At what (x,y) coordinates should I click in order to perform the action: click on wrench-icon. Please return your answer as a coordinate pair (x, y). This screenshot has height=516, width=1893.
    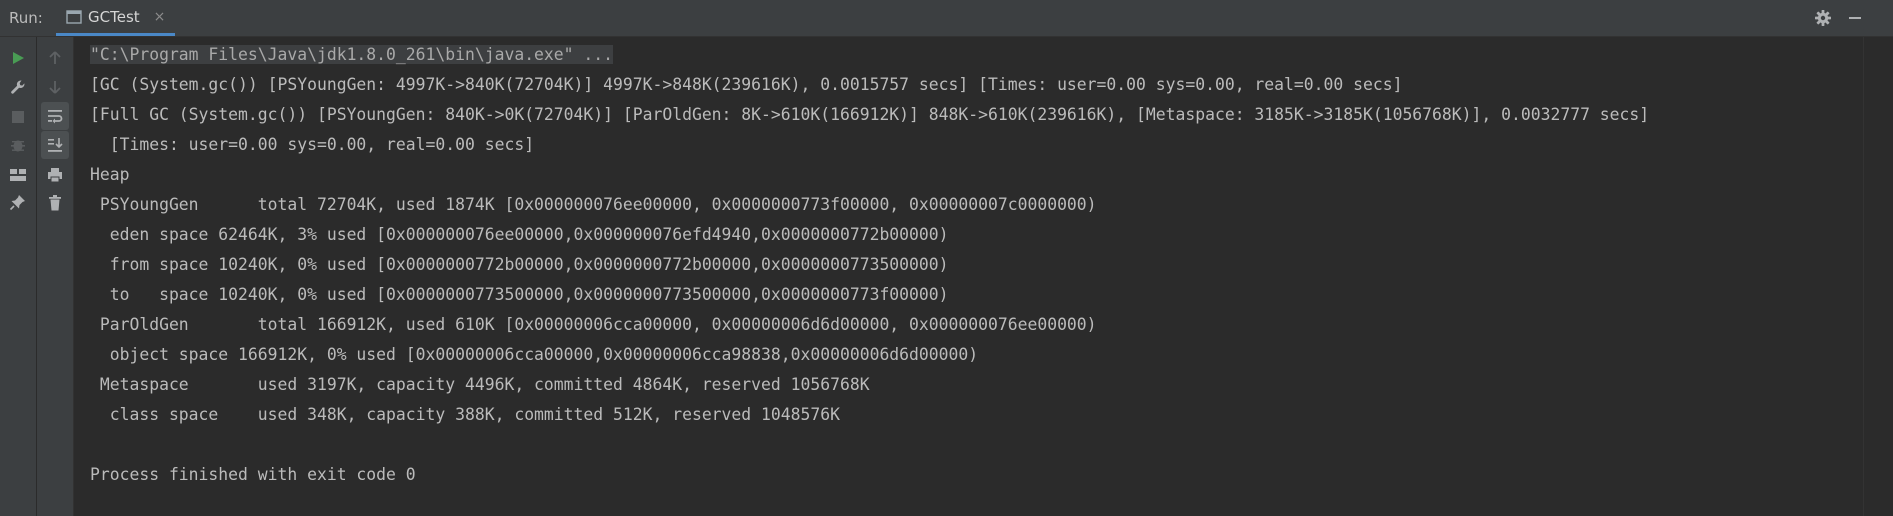
    Looking at the image, I should click on (18, 87).